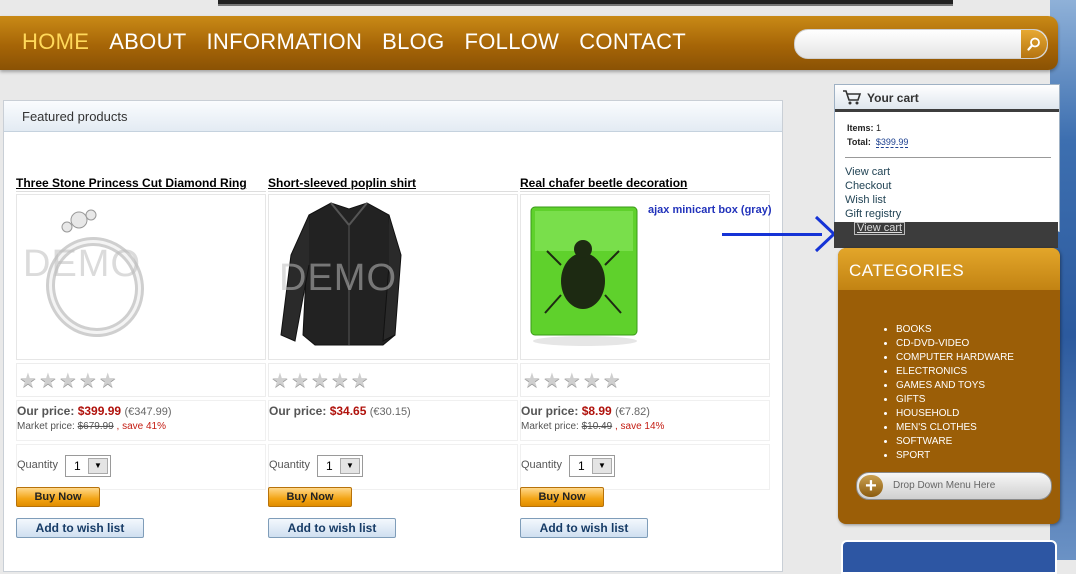  What do you see at coordinates (955, 344) in the screenshot?
I see `category-item: CD-DVD-VIDEO` at bounding box center [955, 344].